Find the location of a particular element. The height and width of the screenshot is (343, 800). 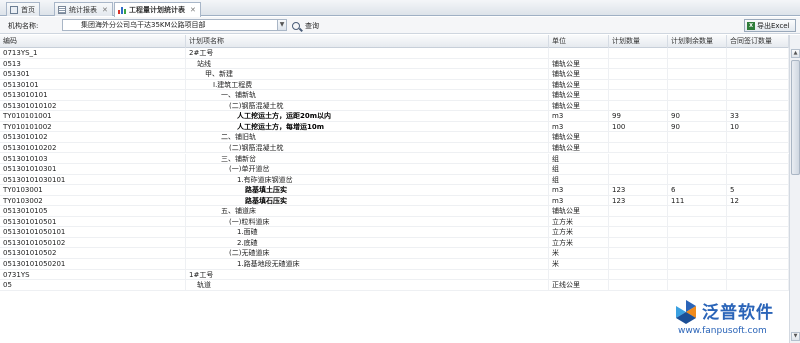

export-excel-button: X 导出Excel is located at coordinates (770, 25).